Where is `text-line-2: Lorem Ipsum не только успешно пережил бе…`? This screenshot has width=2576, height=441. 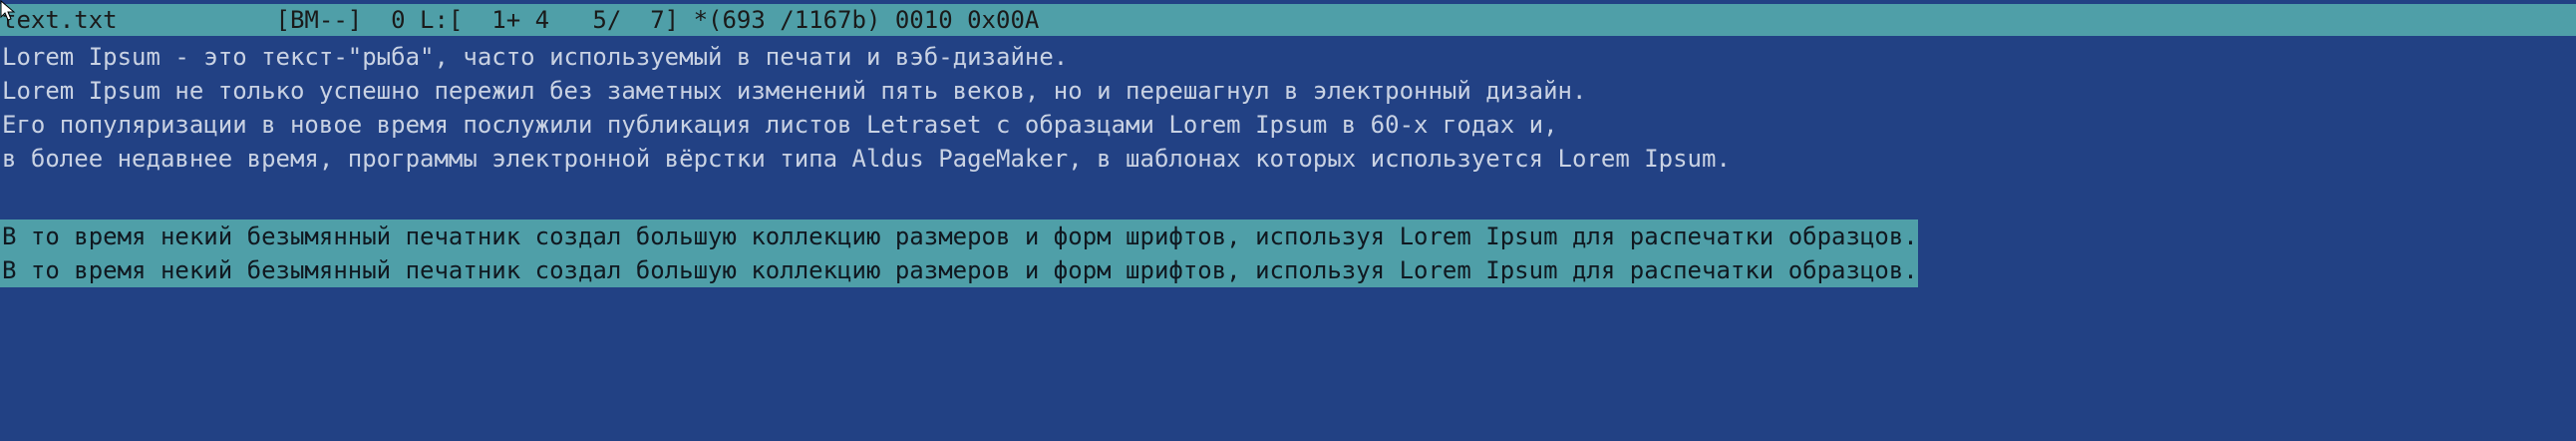 text-line-2: Lorem Ipsum не только успешно пережил бе… is located at coordinates (794, 91).